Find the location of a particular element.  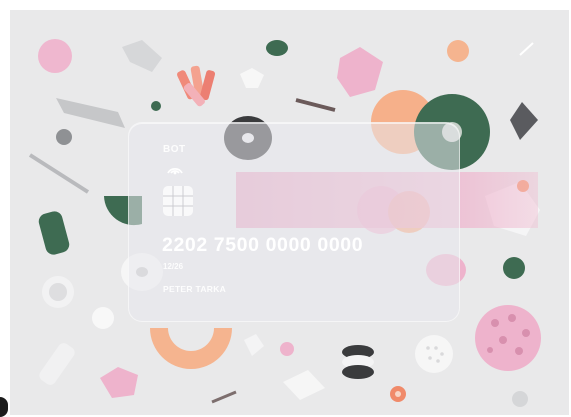

pink-dot-bottom is located at coordinates (287, 349).